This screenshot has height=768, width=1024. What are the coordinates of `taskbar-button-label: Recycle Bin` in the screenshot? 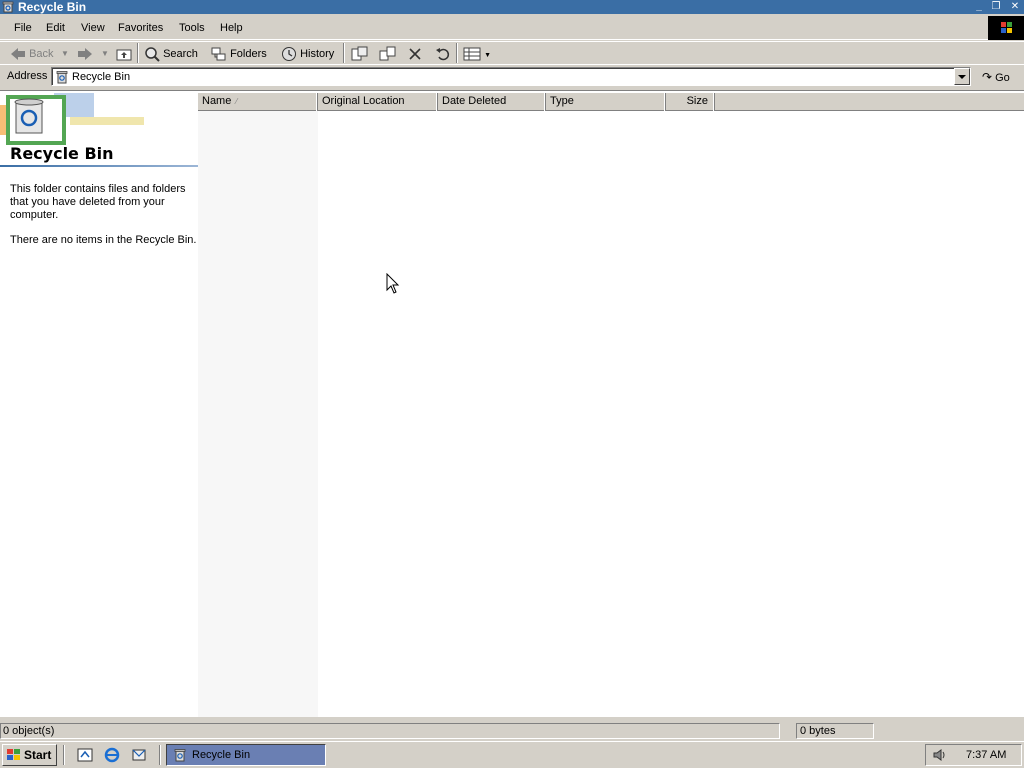 It's located at (221, 755).